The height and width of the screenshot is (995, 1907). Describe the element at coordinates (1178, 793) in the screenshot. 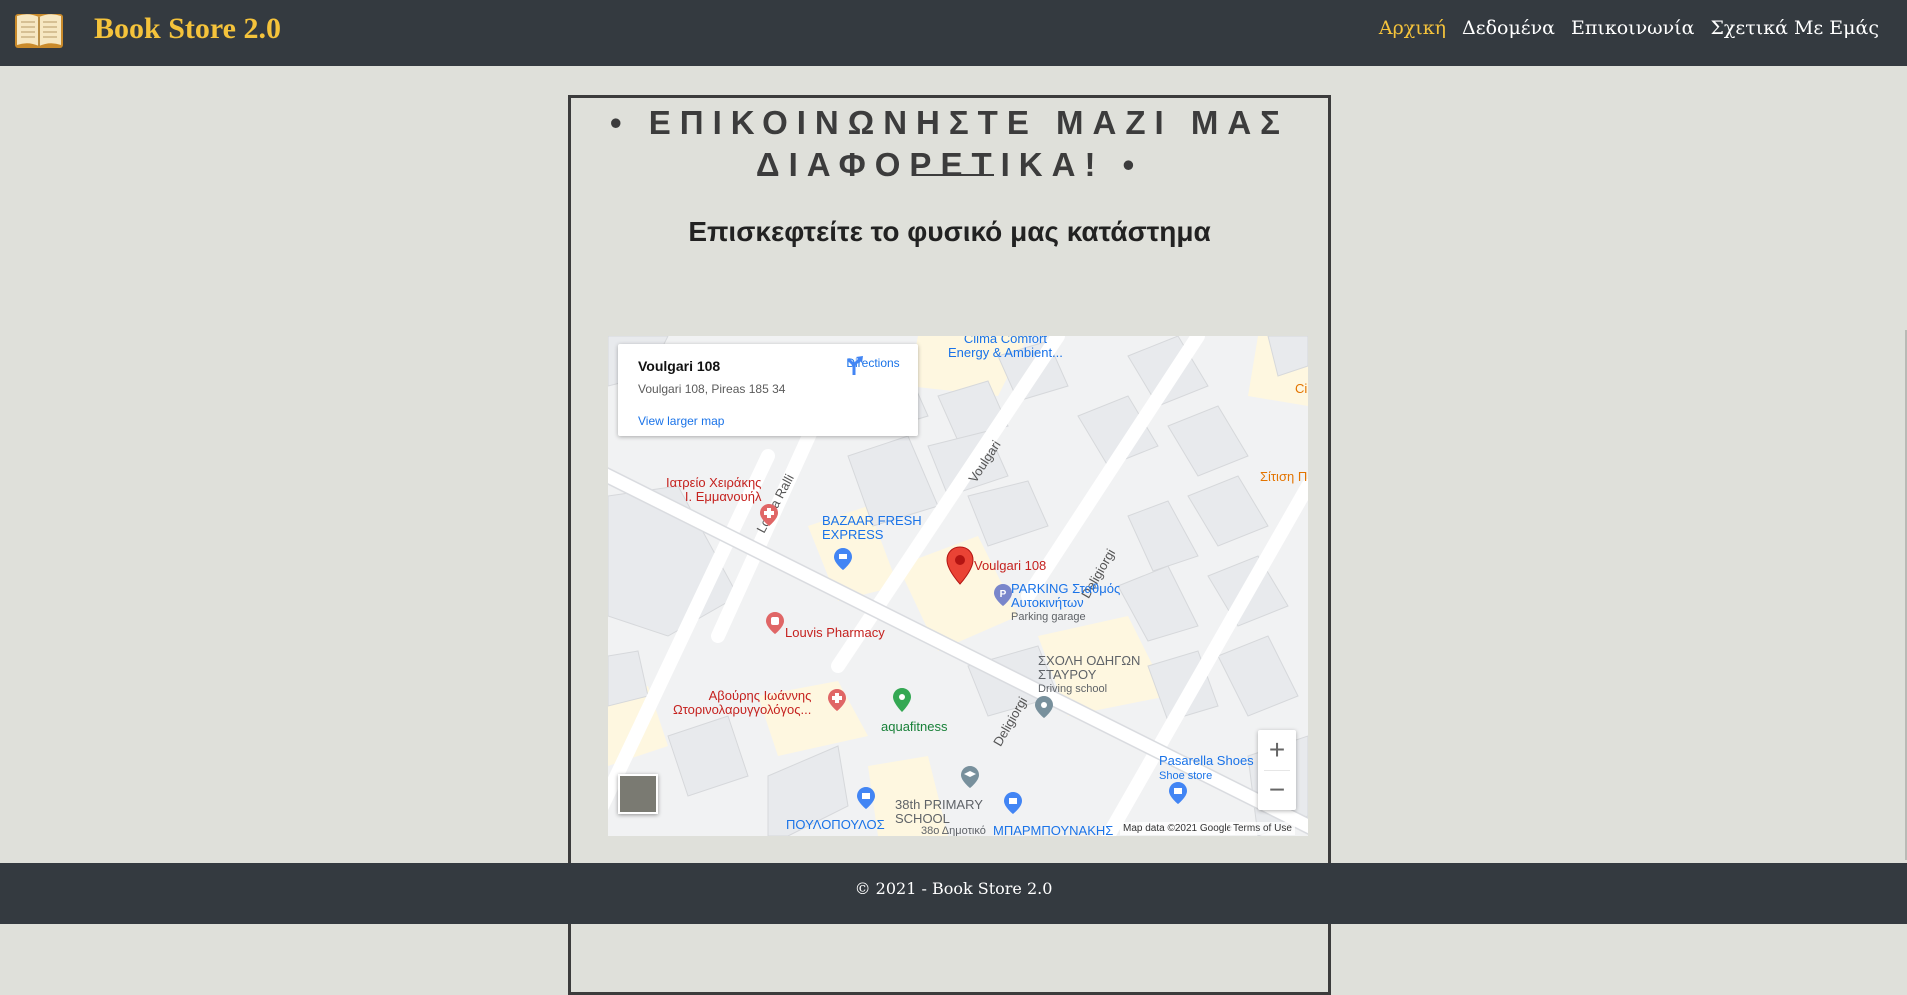

I see `shoe-store-icon` at that location.